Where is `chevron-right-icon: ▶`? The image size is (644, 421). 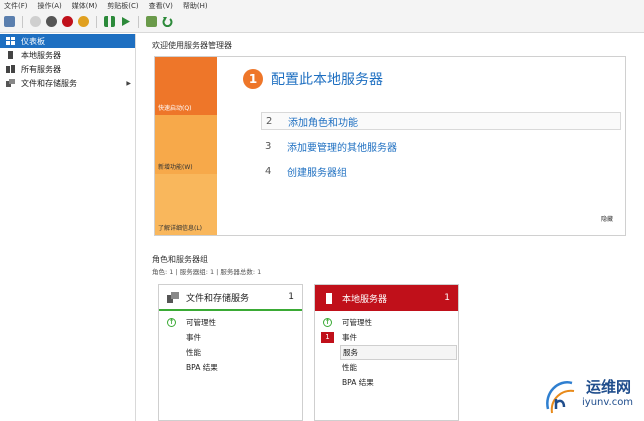
chevron-right-icon: ▶ is located at coordinates (128, 83).